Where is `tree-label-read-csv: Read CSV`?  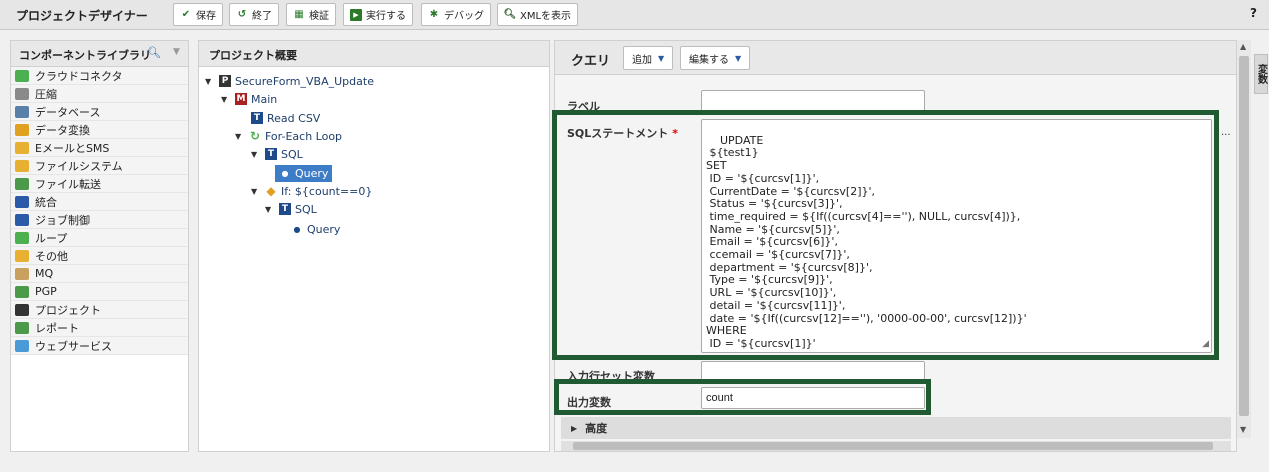 tree-label-read-csv: Read CSV is located at coordinates (294, 118).